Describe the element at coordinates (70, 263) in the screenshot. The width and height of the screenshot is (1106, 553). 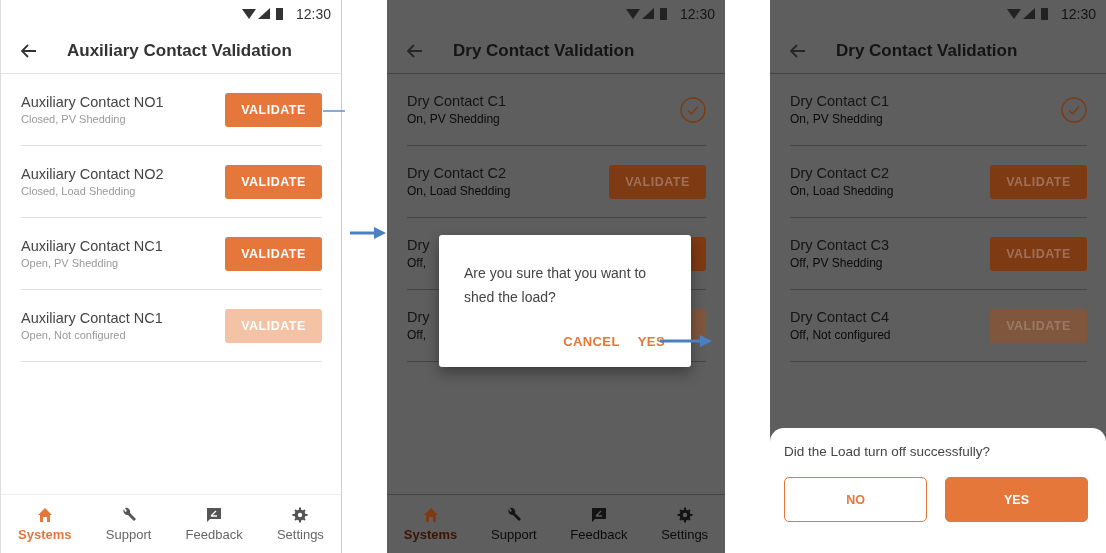
I see `contact-status: Open, PV Shedding` at that location.